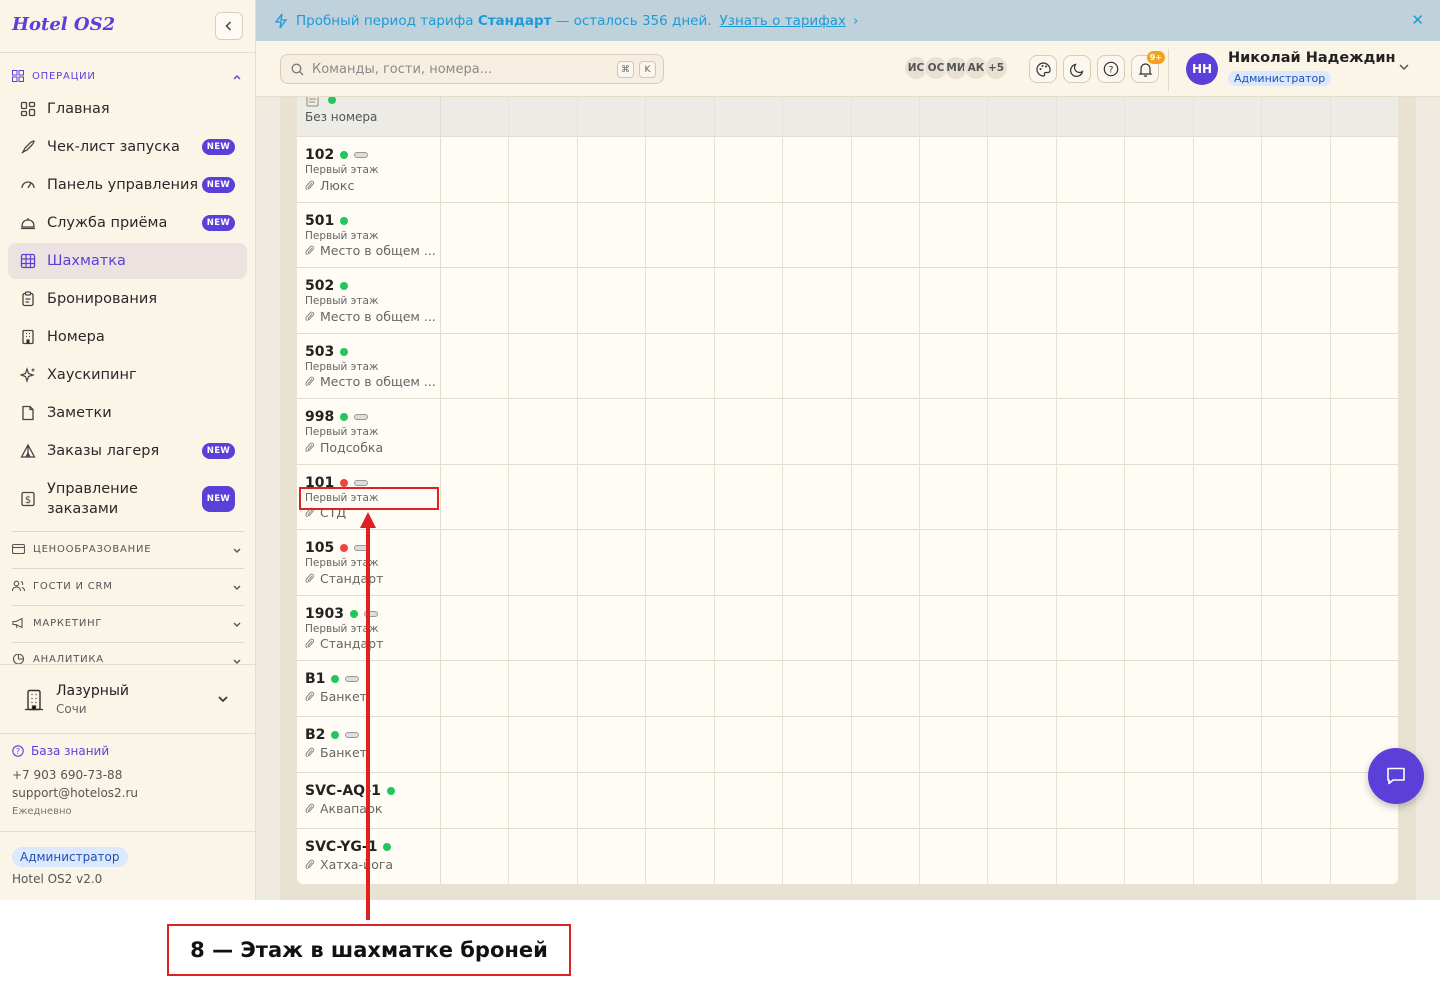  What do you see at coordinates (128, 586) in the screenshot?
I see `section-guests-crm: ГОСТИ И CRM` at bounding box center [128, 586].